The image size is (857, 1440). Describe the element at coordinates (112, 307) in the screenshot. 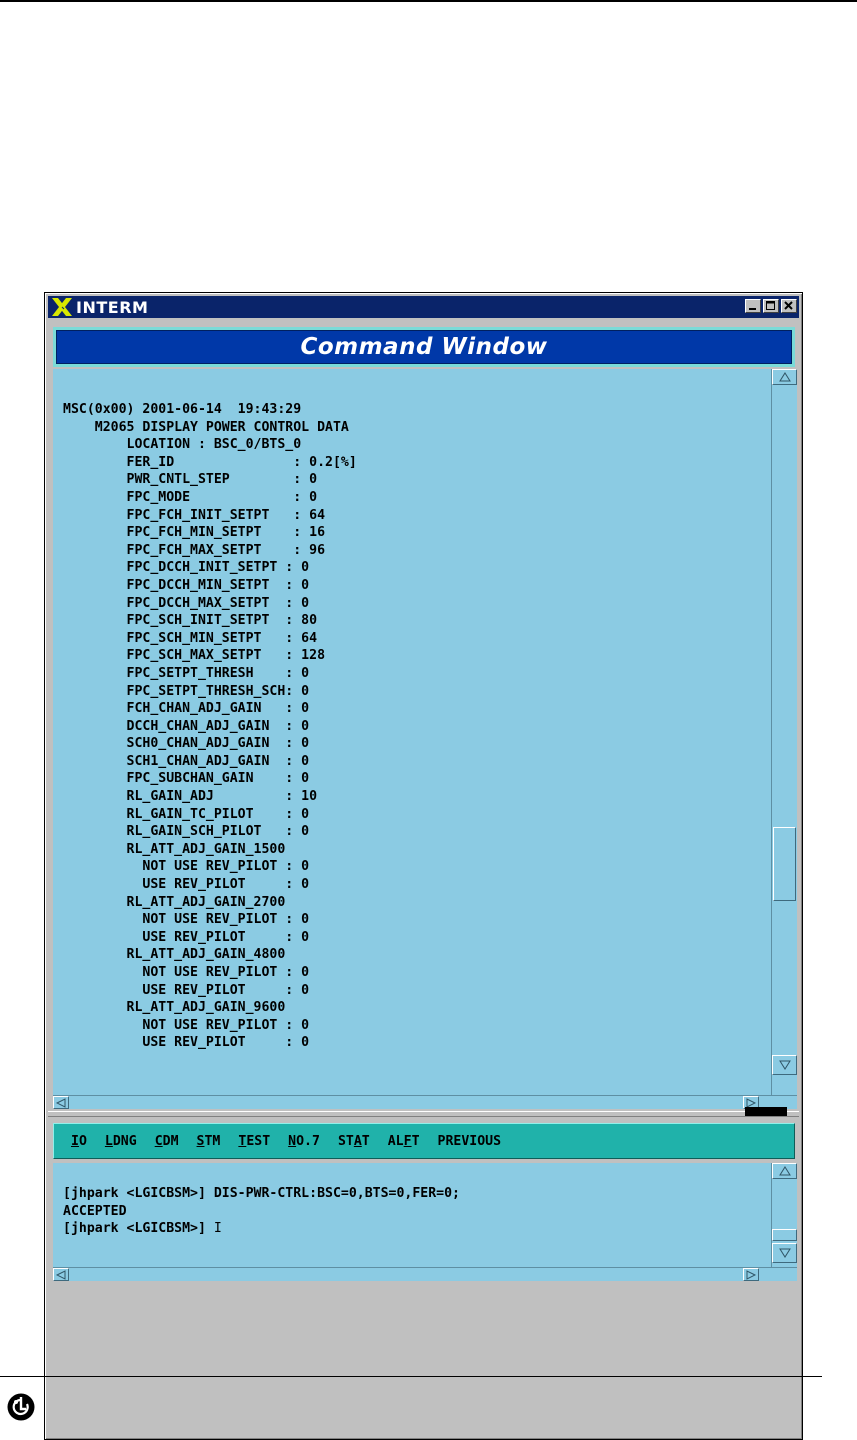

I see `window-title: INTERM` at that location.